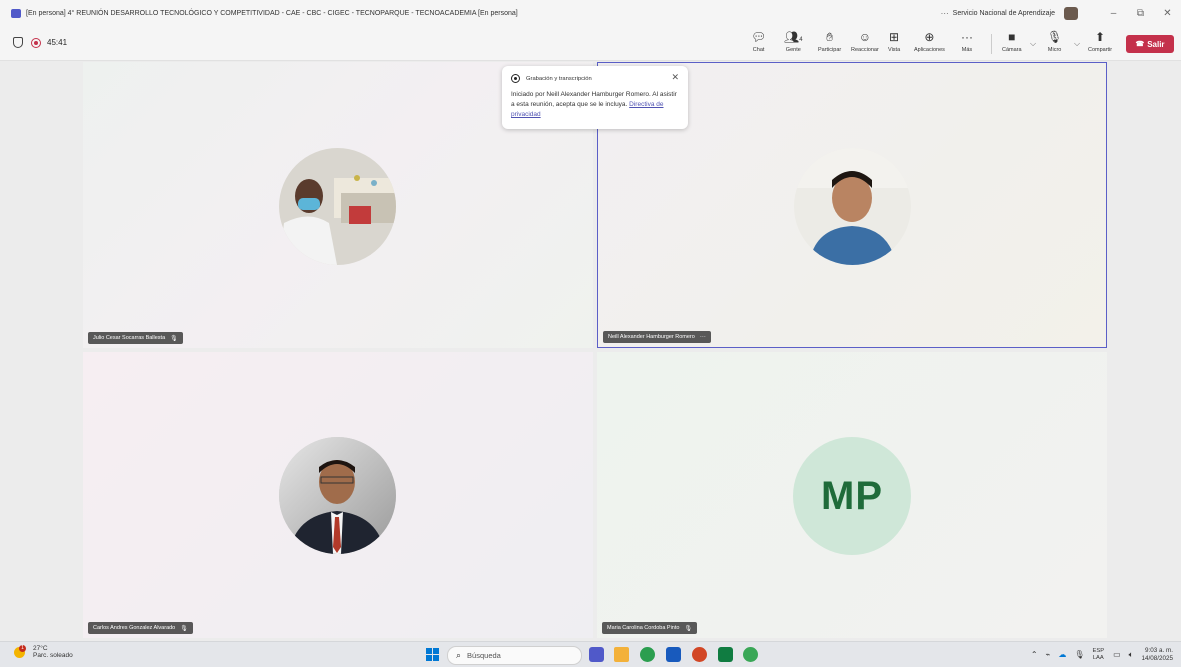  I want to click on camera-button: ■ Cámara, so click(1012, 41).